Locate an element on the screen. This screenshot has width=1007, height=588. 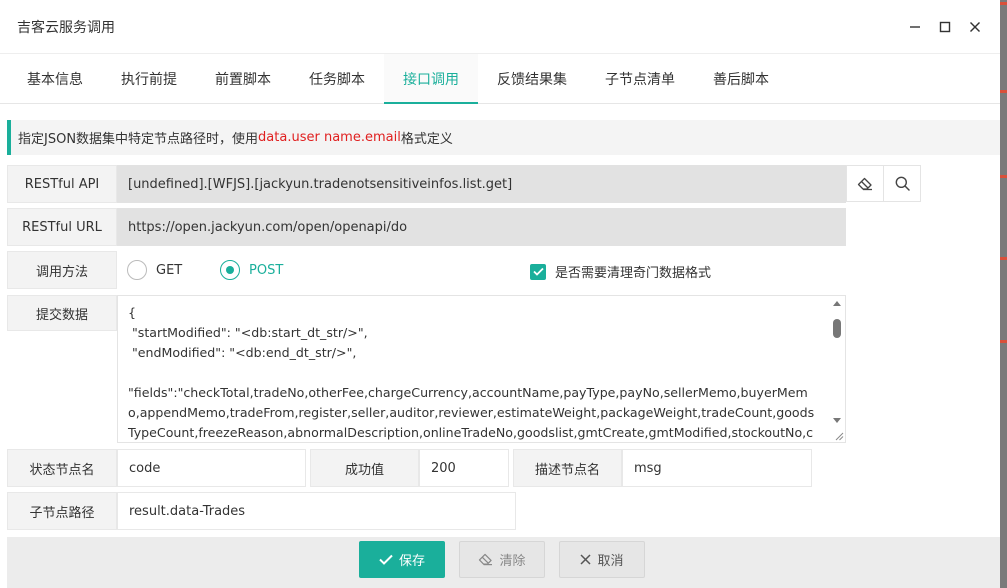
save-button: 保存 is located at coordinates (402, 559).